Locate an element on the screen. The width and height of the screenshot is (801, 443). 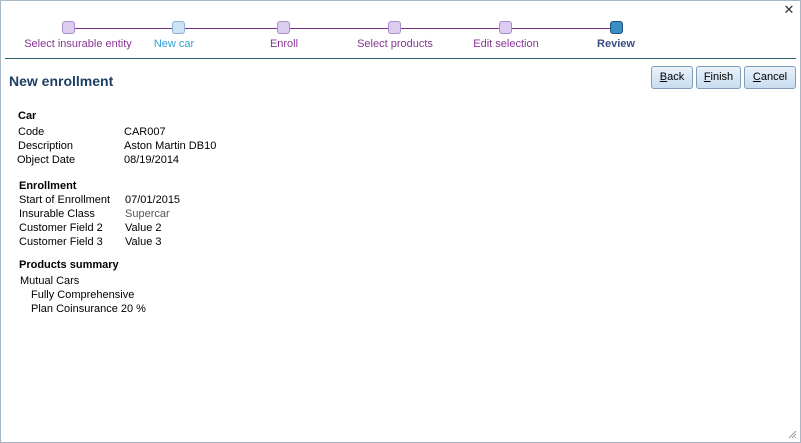
step-dot-current is located at coordinates (178, 27).